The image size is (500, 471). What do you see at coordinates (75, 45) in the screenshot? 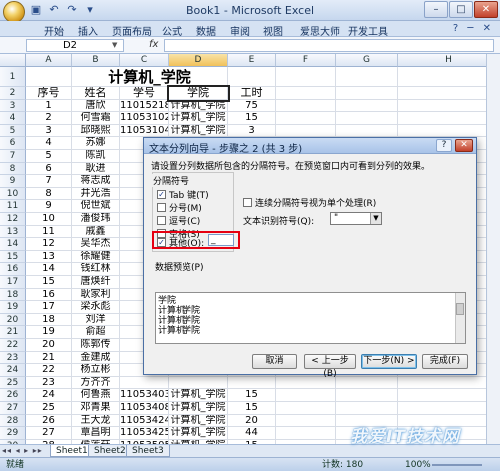
I see `name-box: D2` at bounding box center [75, 45].